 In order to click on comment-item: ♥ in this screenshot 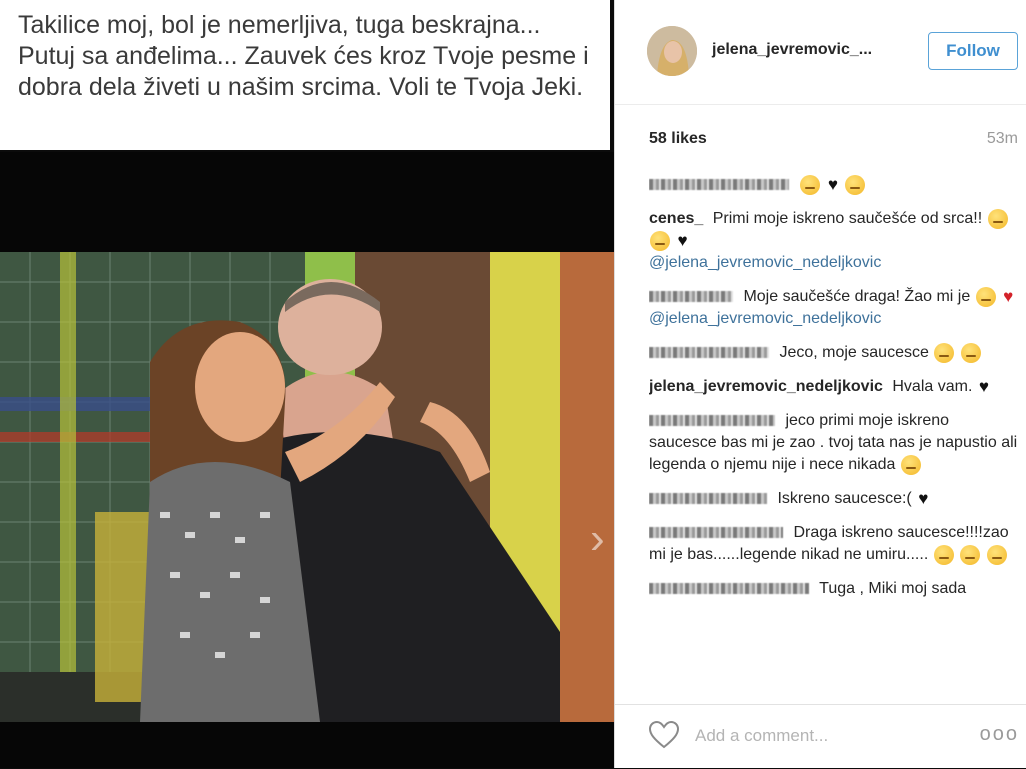, I will do `click(835, 185)`.